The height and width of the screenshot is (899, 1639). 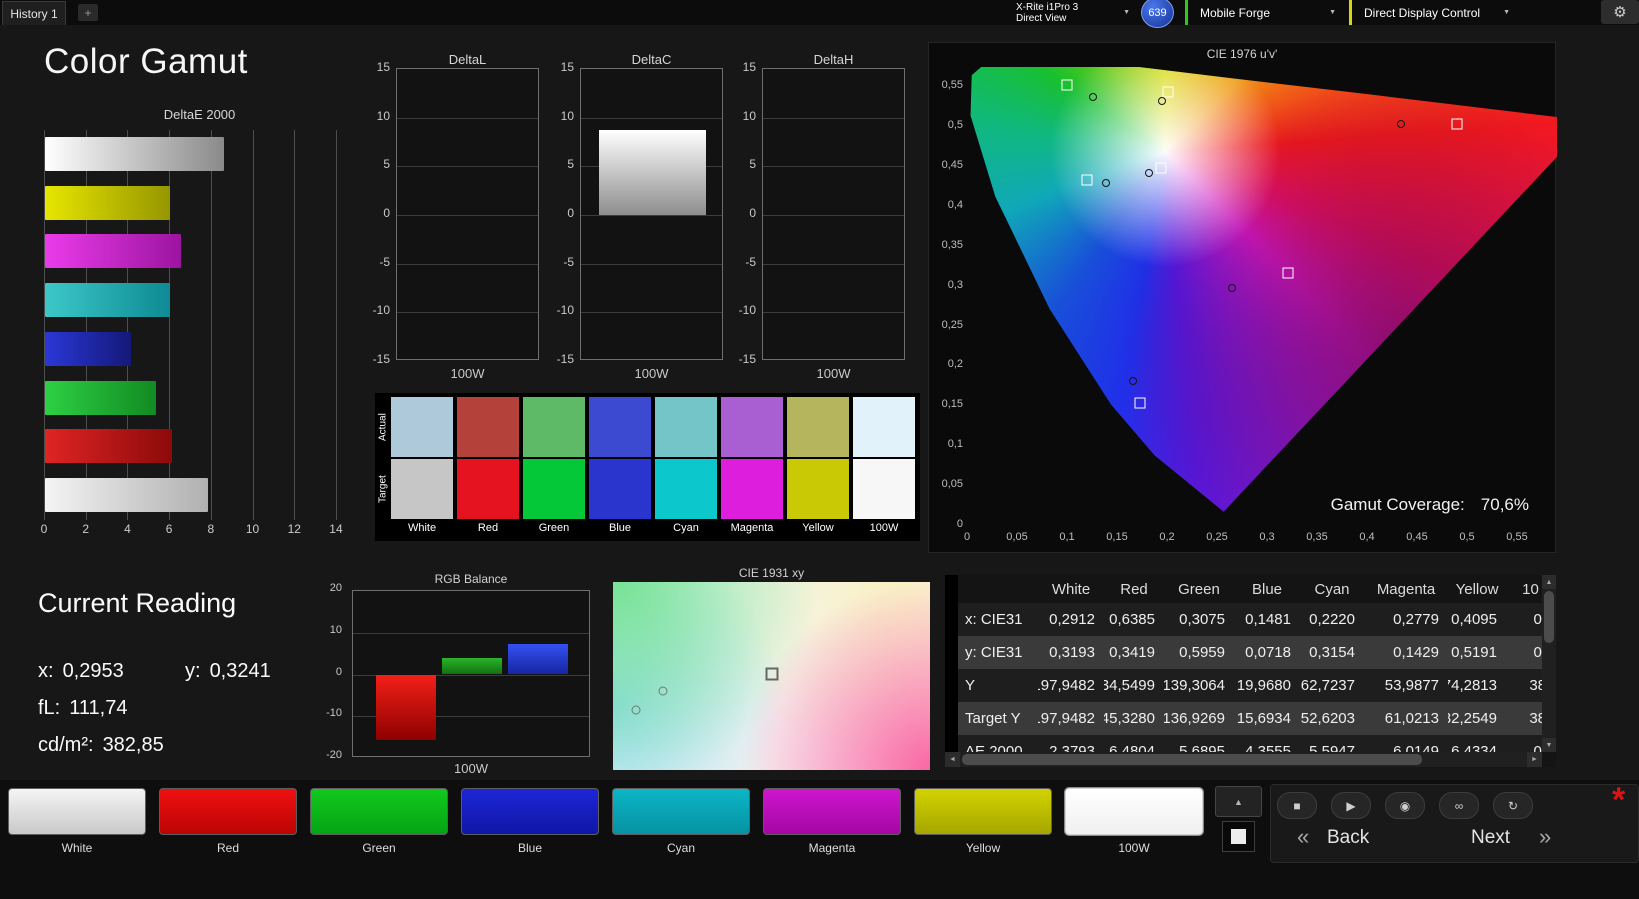 I want to click on reading-cd-value: 382,85, so click(x=133, y=745).